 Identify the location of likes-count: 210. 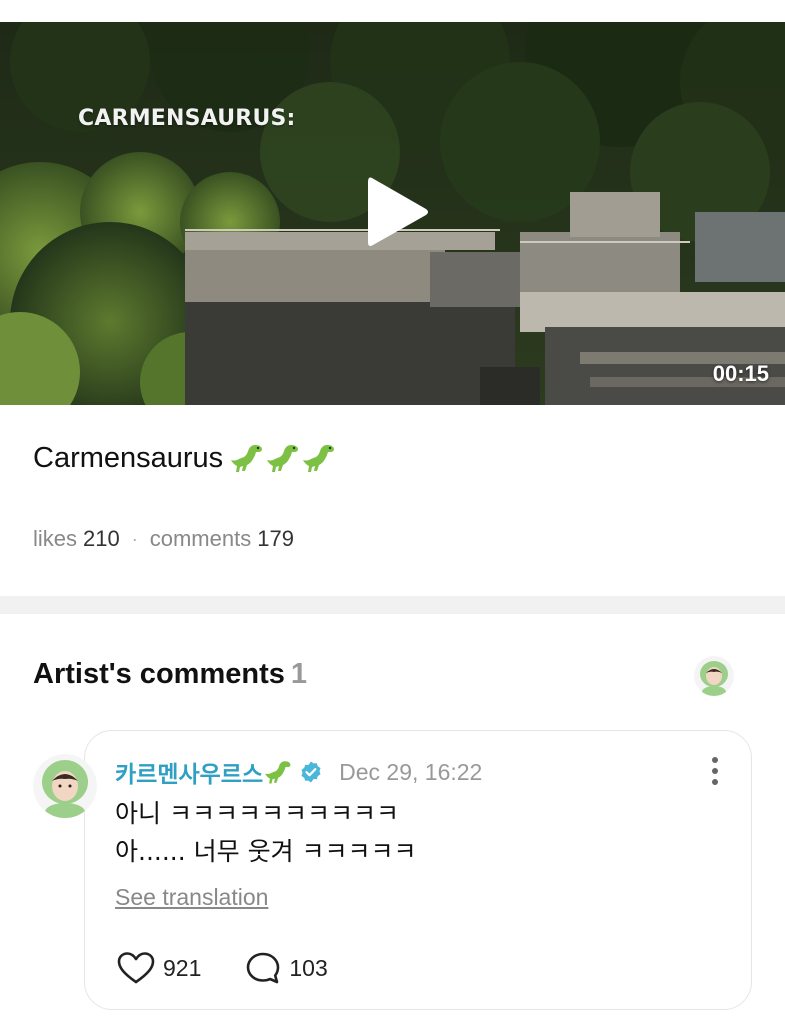
(101, 538).